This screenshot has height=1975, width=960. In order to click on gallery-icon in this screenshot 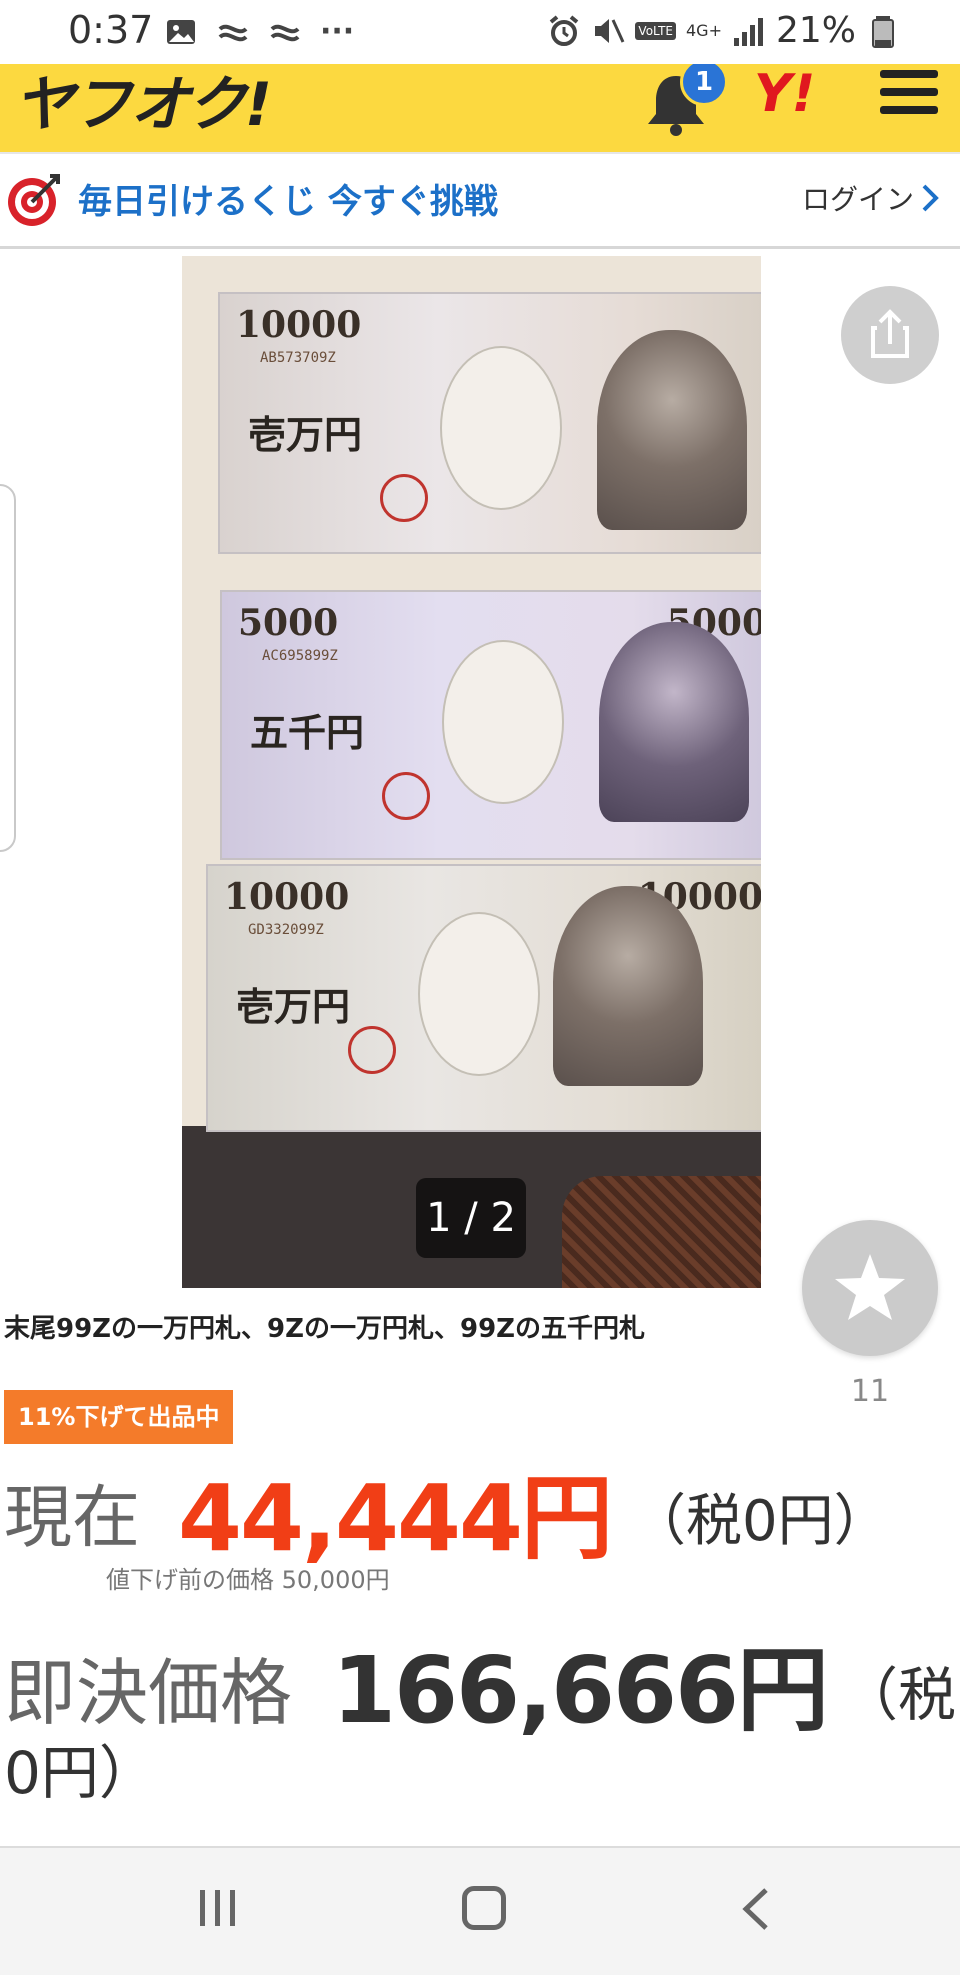, I will do `click(181, 31)`.